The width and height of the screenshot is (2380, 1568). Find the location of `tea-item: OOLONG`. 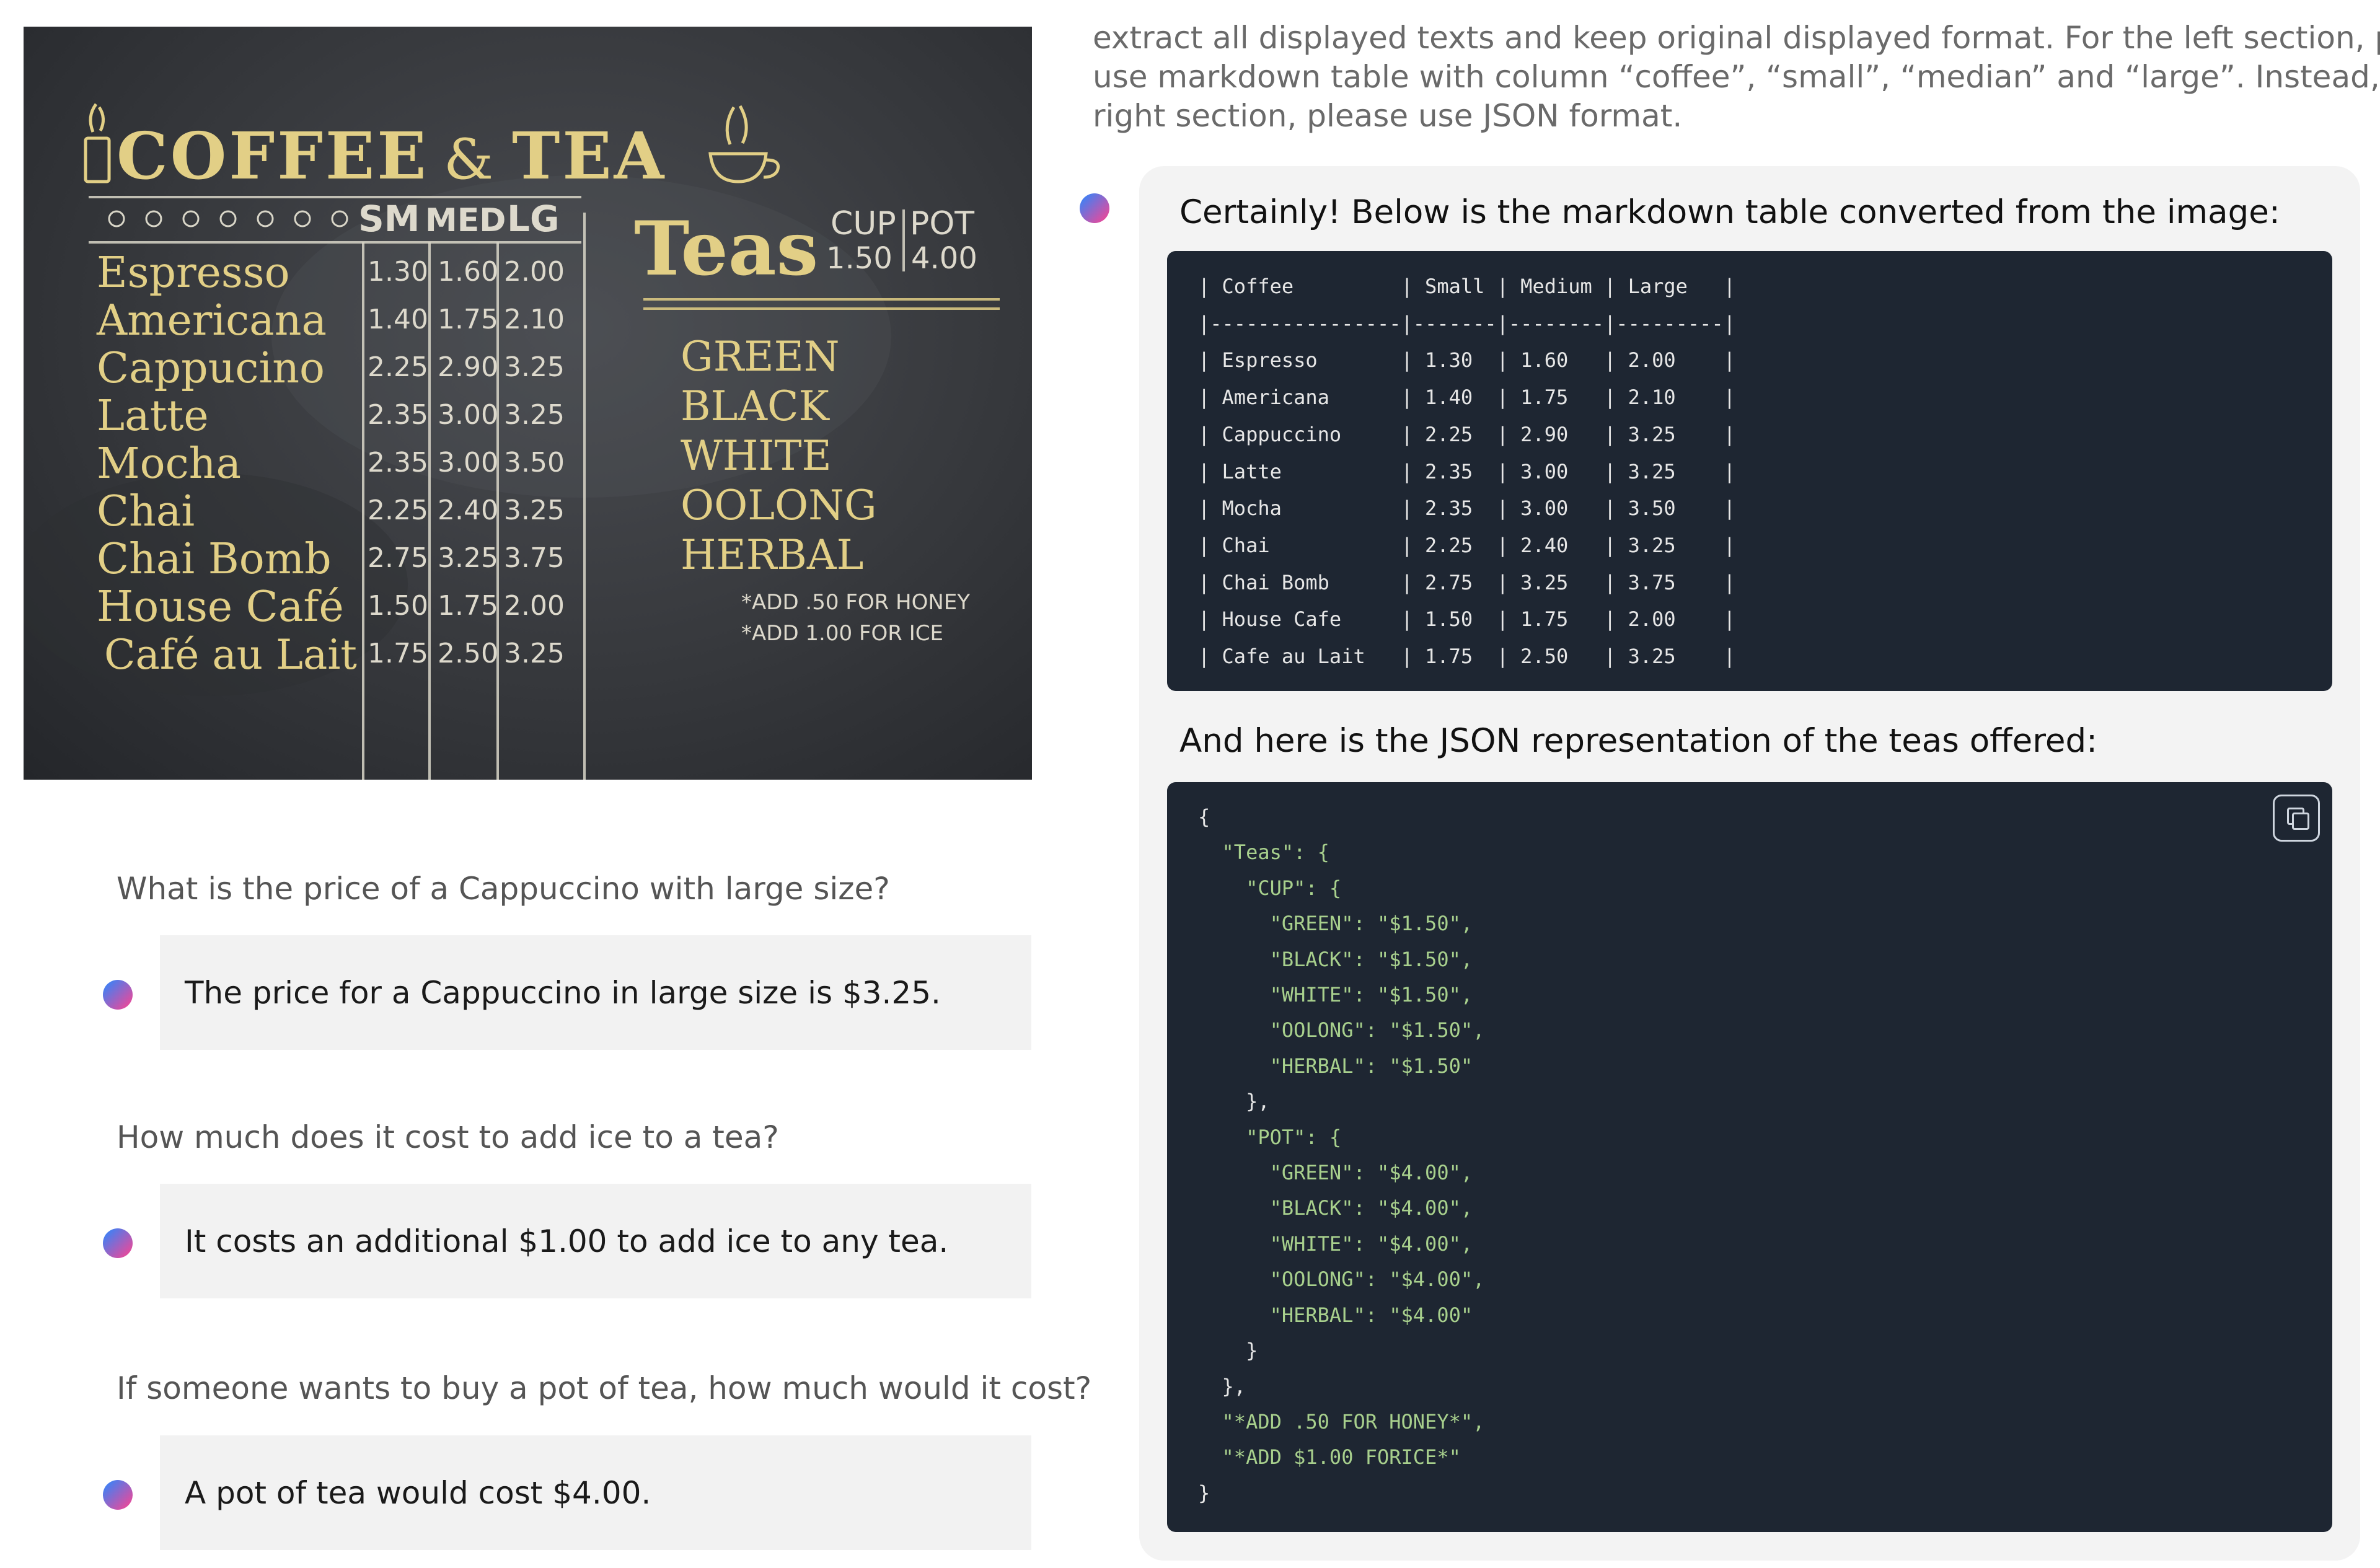

tea-item: OOLONG is located at coordinates (779, 505).